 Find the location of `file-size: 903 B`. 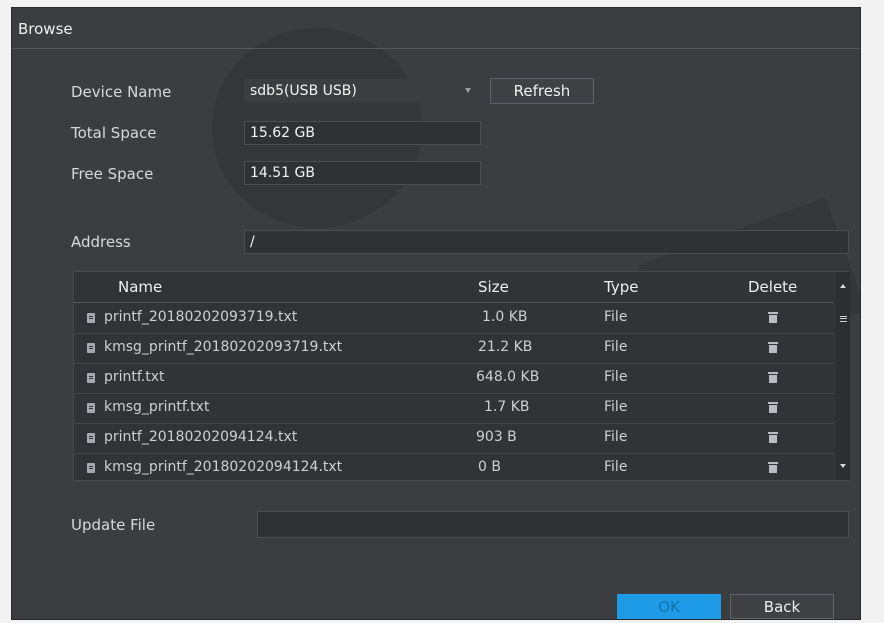

file-size: 903 B is located at coordinates (496, 437).